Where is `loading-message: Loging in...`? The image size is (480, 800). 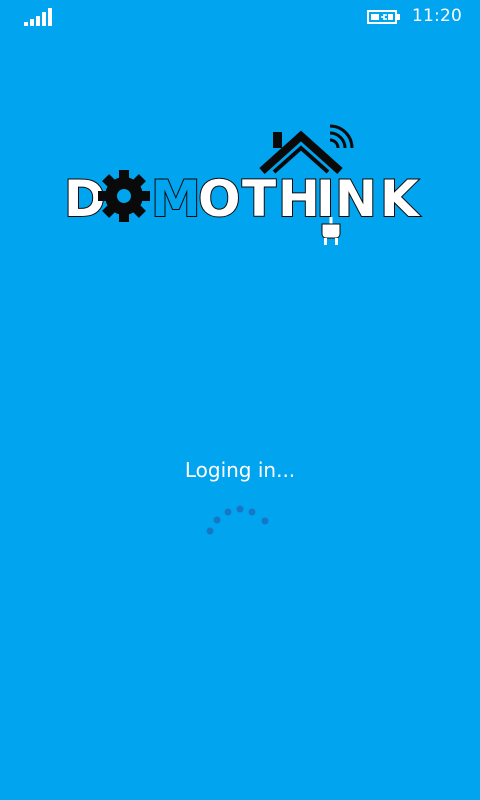 loading-message: Loging in... is located at coordinates (240, 470).